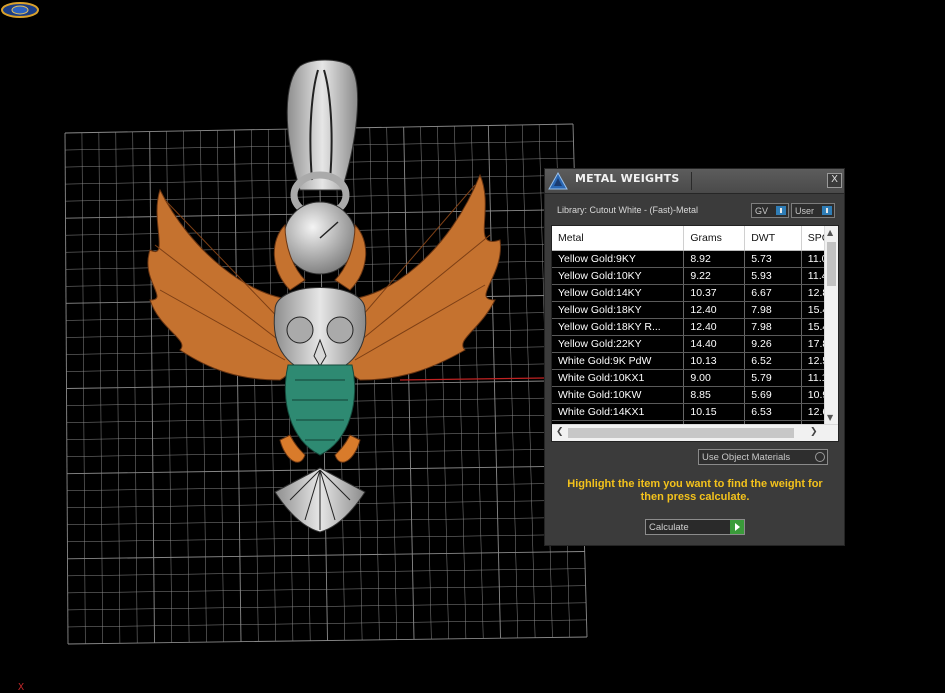 This screenshot has width=945, height=693. I want to click on use-object-materials-label: Use Object Materials, so click(746, 457).